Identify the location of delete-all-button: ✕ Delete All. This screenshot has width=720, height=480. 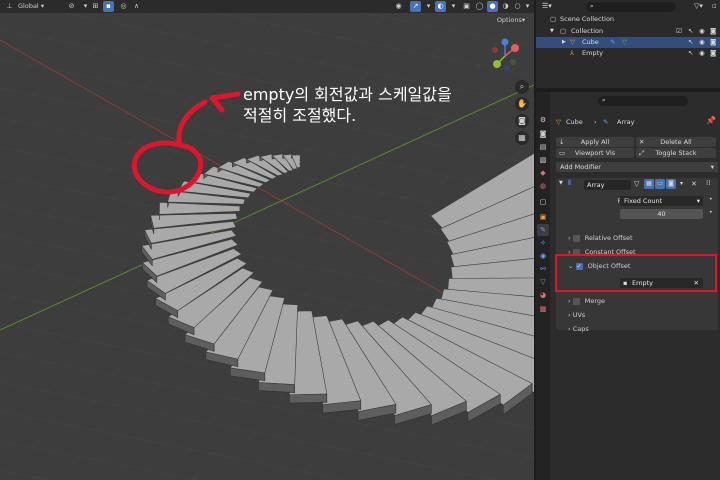
(676, 142).